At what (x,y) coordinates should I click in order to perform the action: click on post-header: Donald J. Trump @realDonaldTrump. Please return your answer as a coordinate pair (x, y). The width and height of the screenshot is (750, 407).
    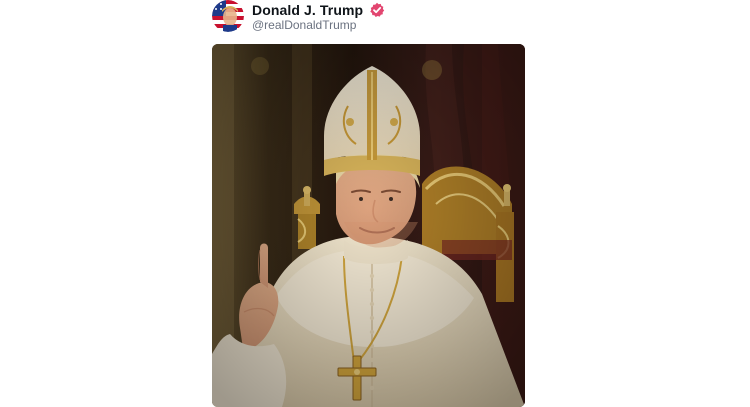
    Looking at the image, I should click on (377, 20).